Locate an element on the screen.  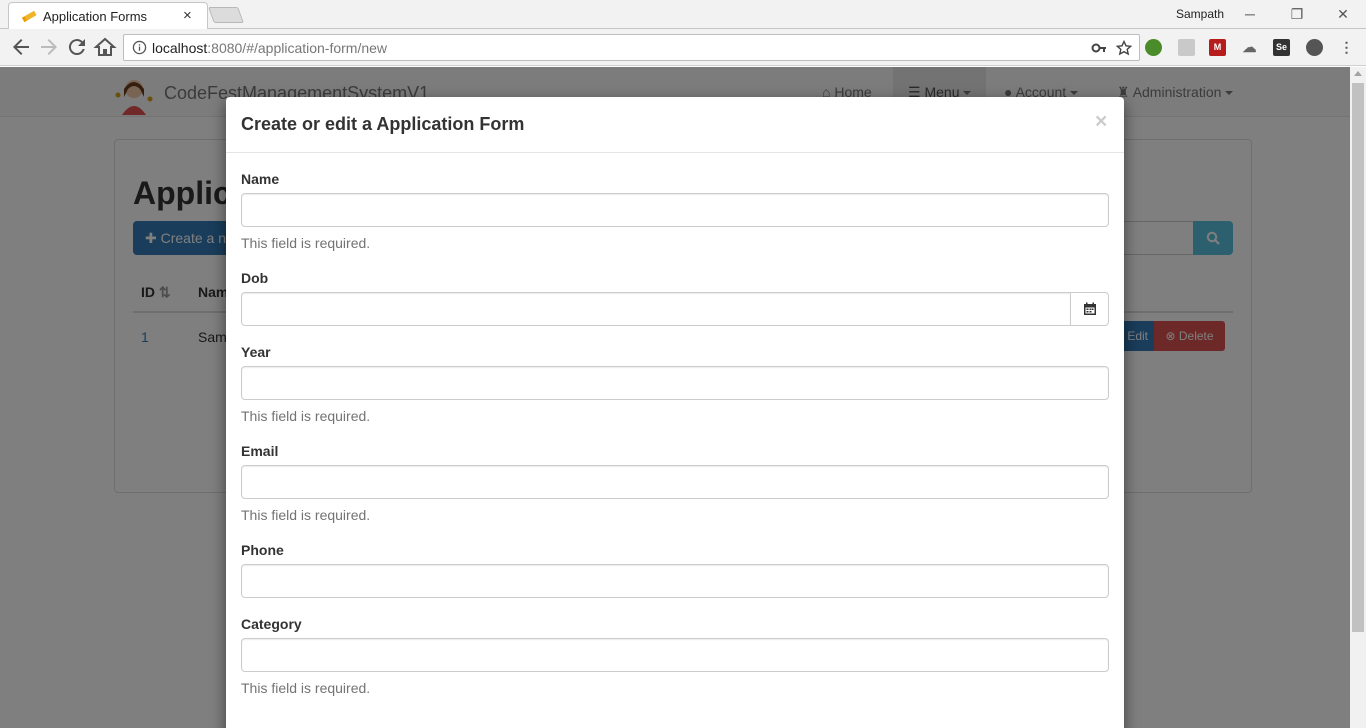
url-text: localhost:8080/#/application-form/new is located at coordinates (269, 48).